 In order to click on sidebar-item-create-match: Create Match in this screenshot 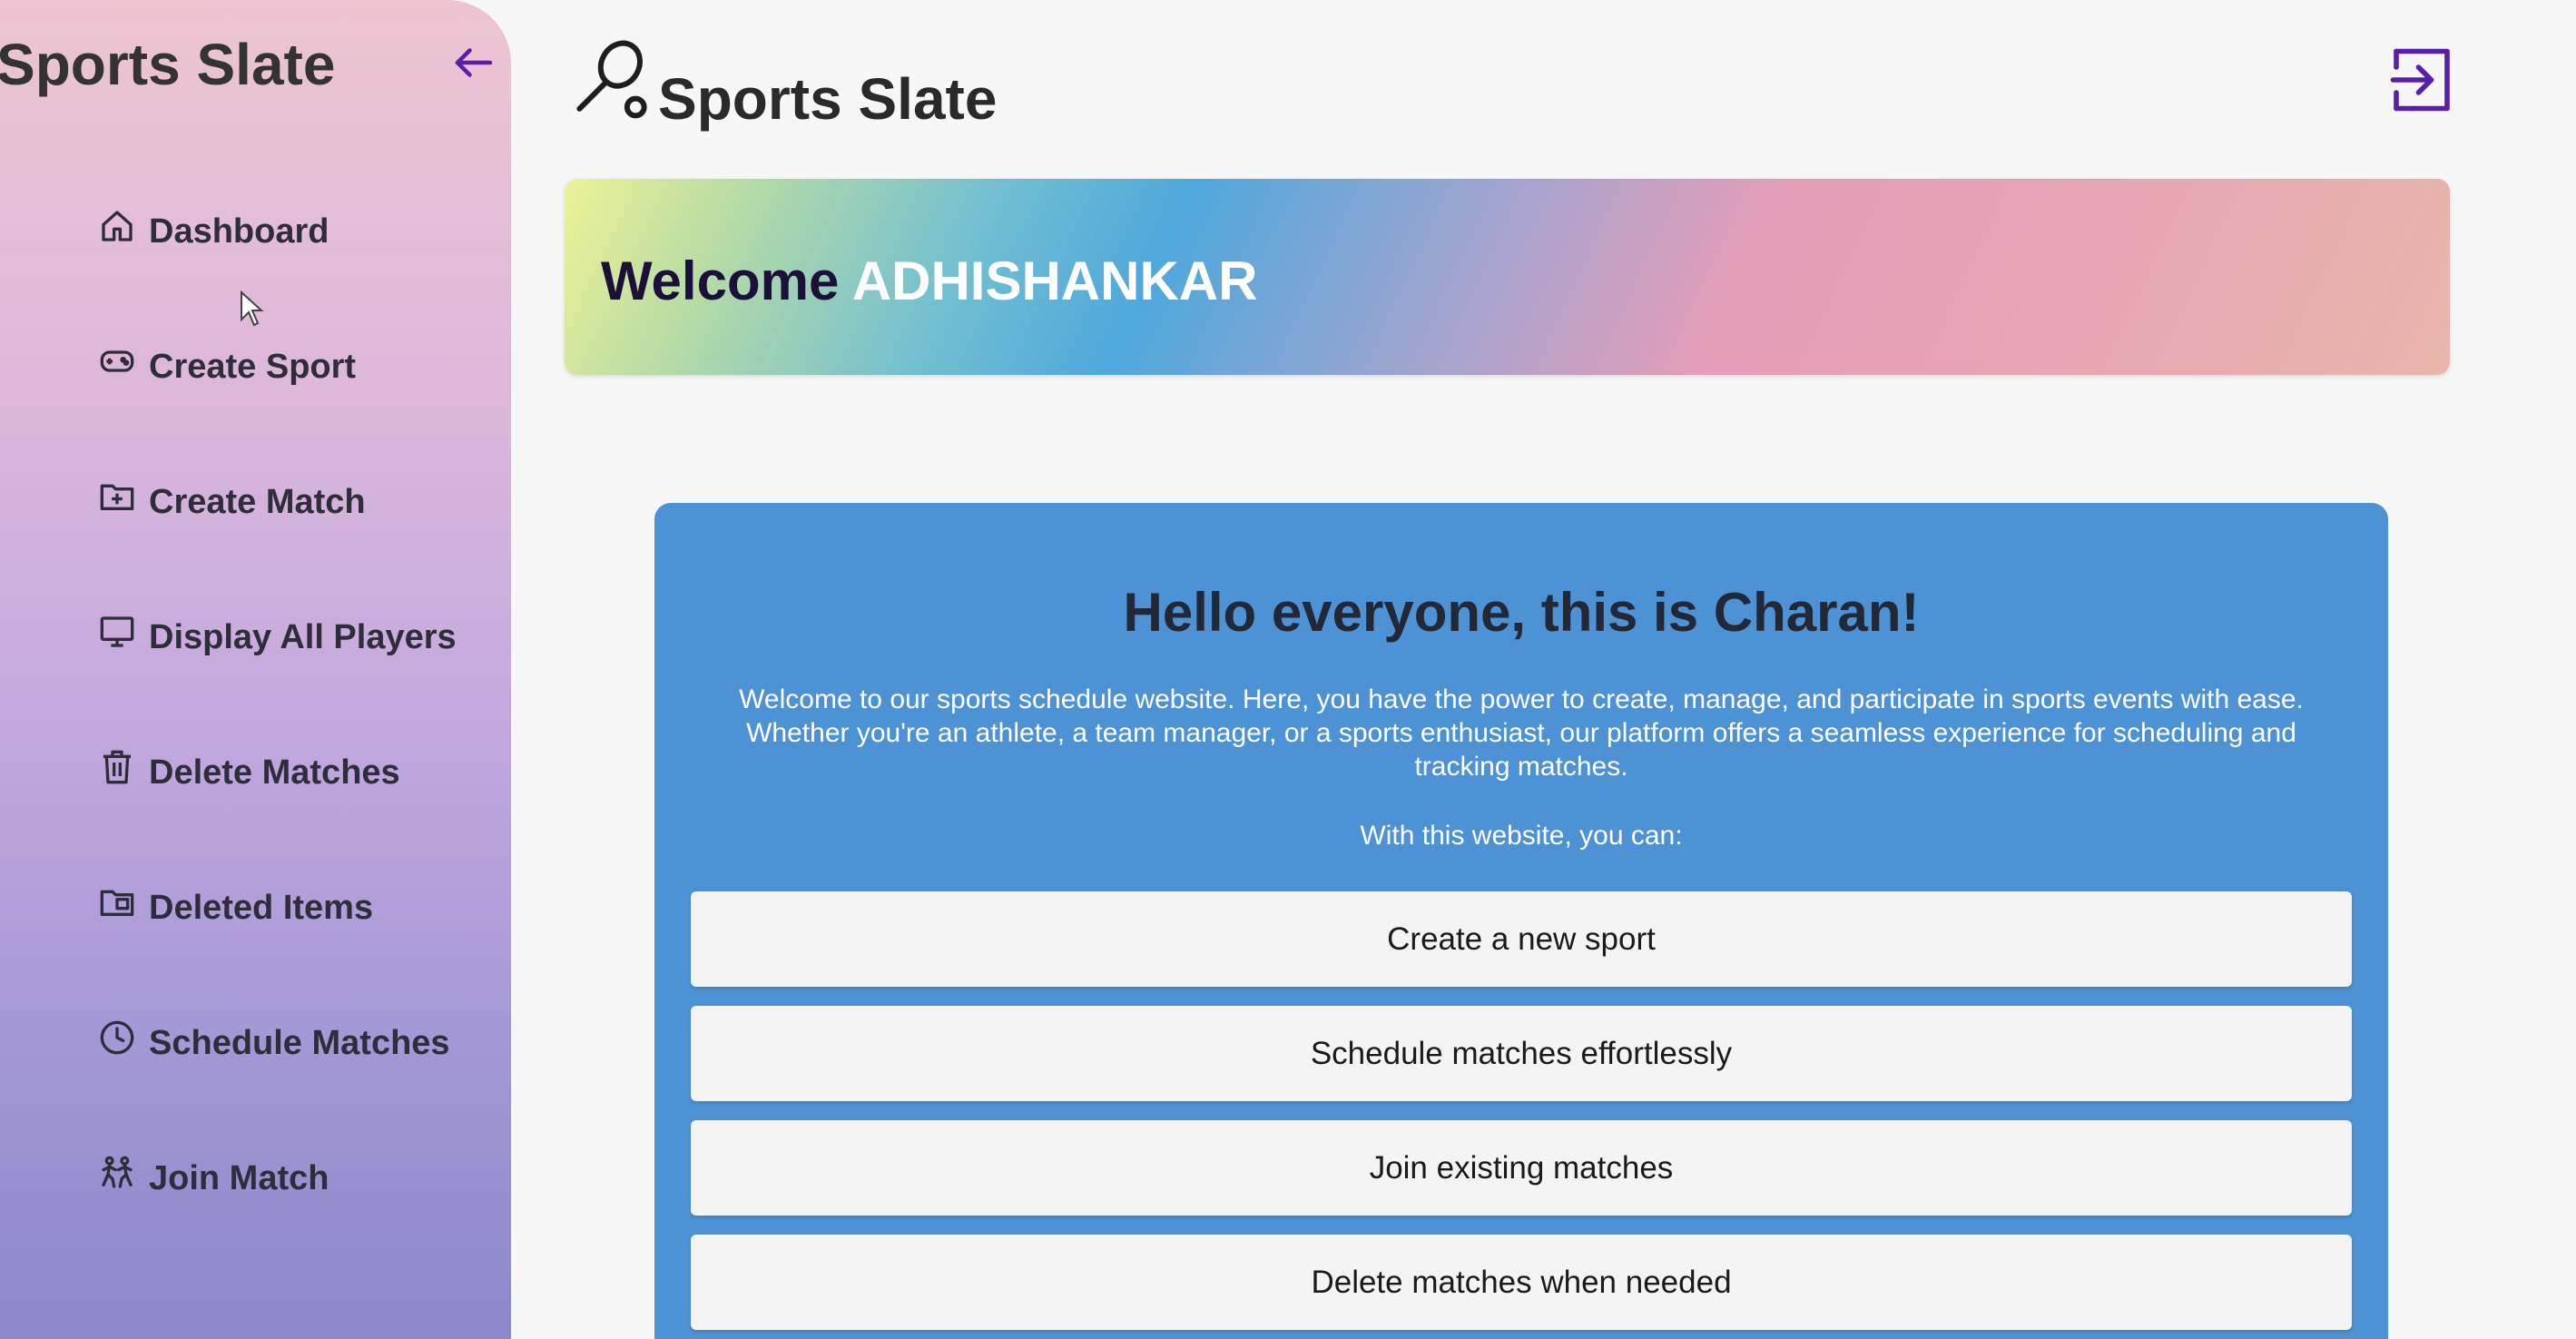, I will do `click(232, 496)`.